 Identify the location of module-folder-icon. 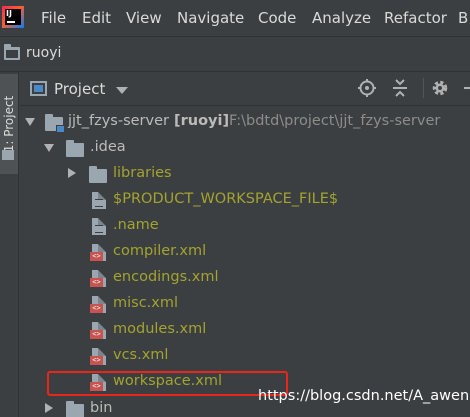
(55, 123).